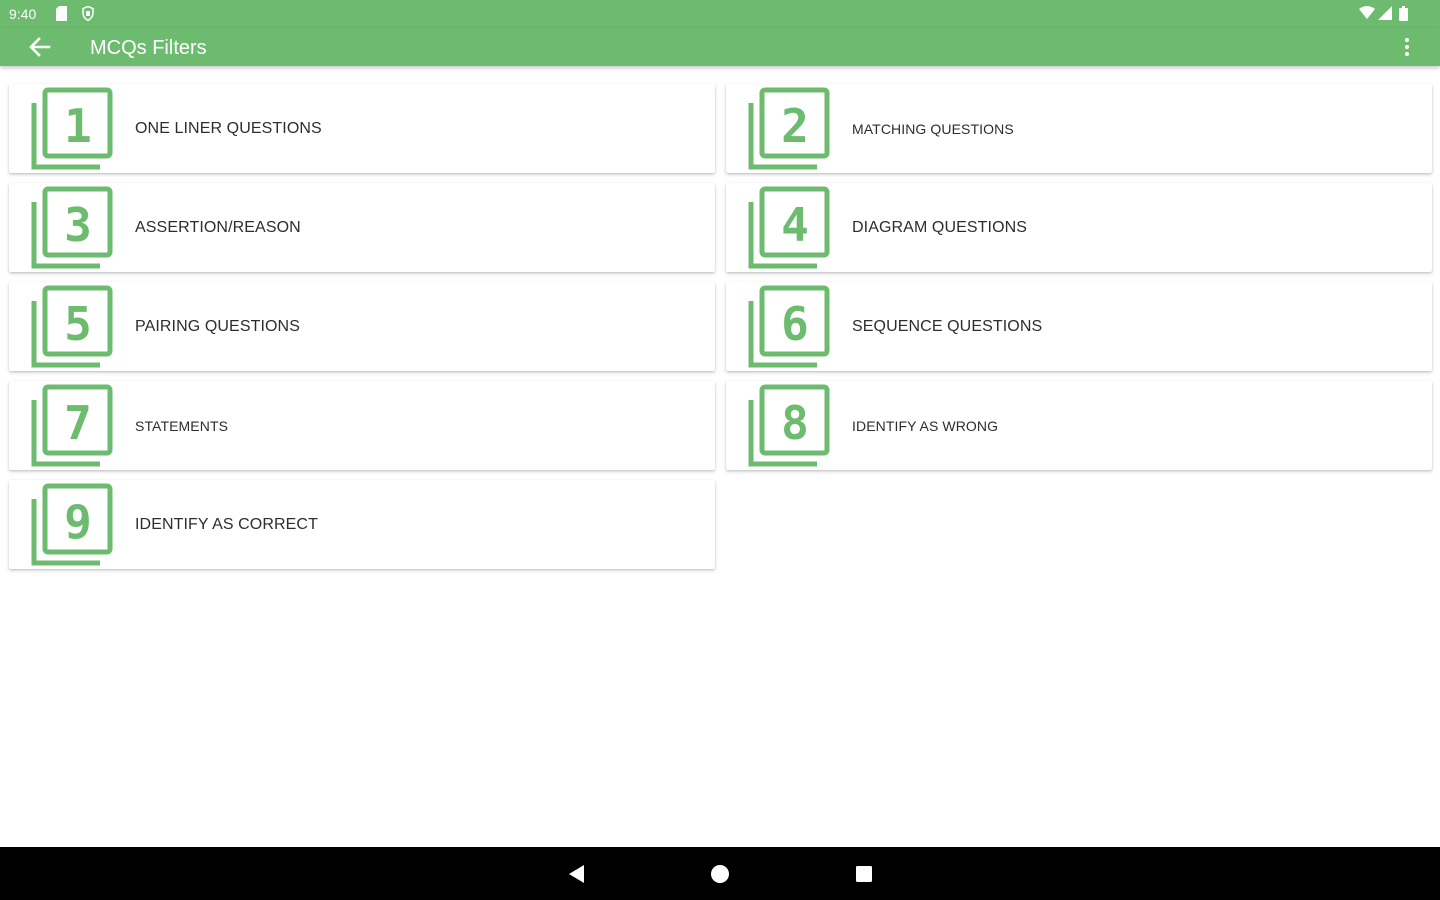 The image size is (1440, 900). Describe the element at coordinates (362, 326) in the screenshot. I see `filter-card-5: 5 PAIRING QUESTIONS` at that location.